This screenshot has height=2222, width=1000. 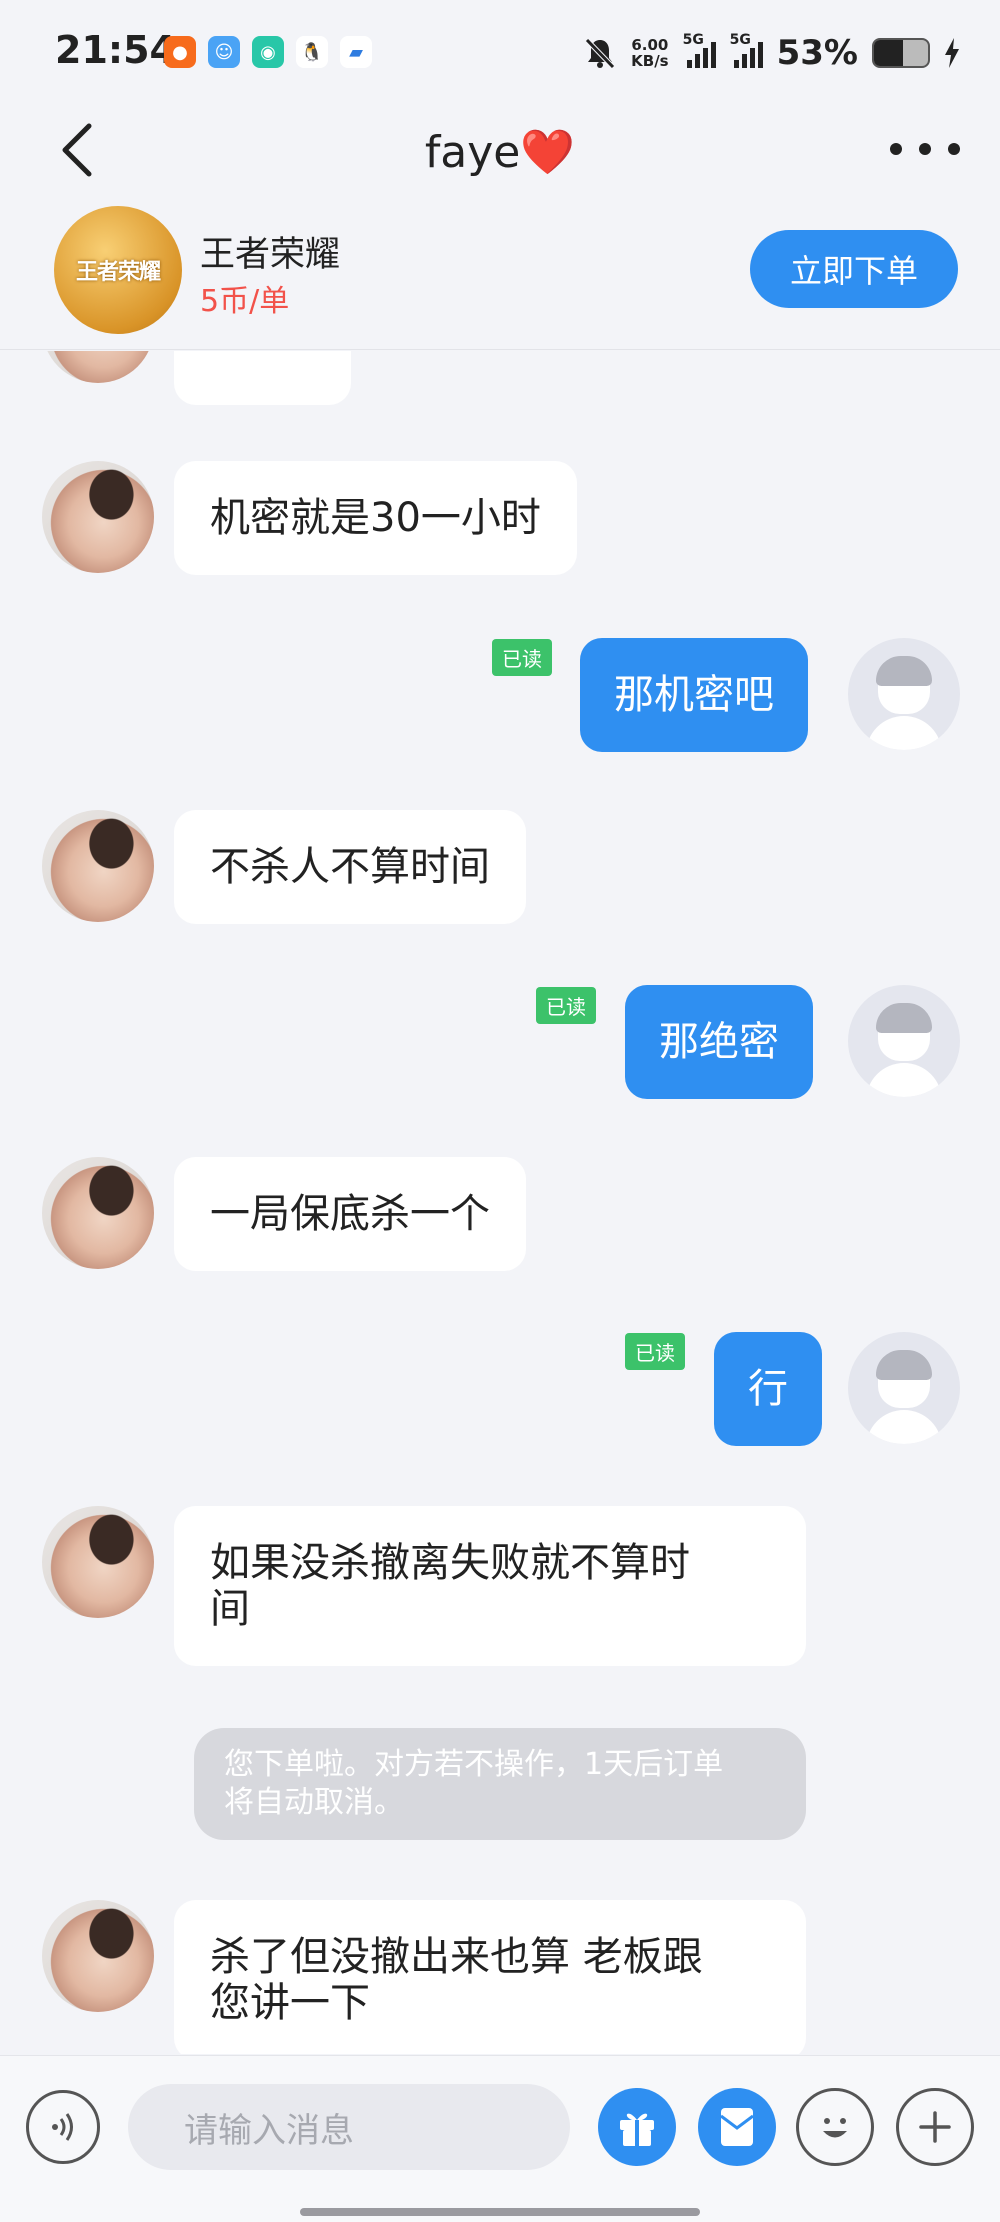 What do you see at coordinates (854, 269) in the screenshot?
I see `order-now-button: 立即下单` at bounding box center [854, 269].